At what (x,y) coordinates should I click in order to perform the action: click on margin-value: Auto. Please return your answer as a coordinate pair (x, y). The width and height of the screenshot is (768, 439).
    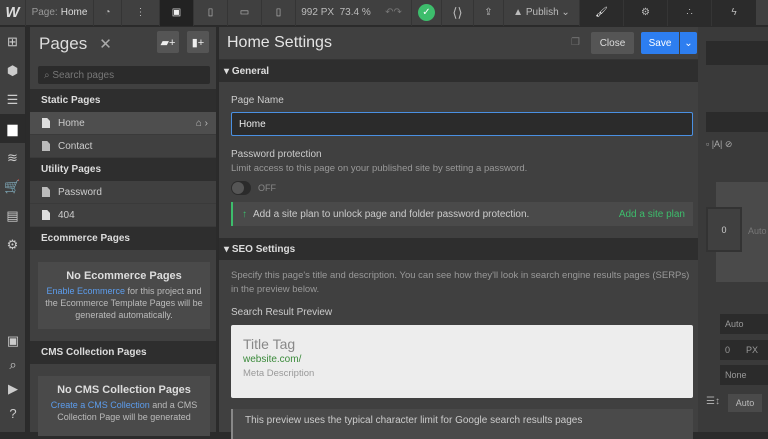
    Looking at the image, I should click on (757, 231).